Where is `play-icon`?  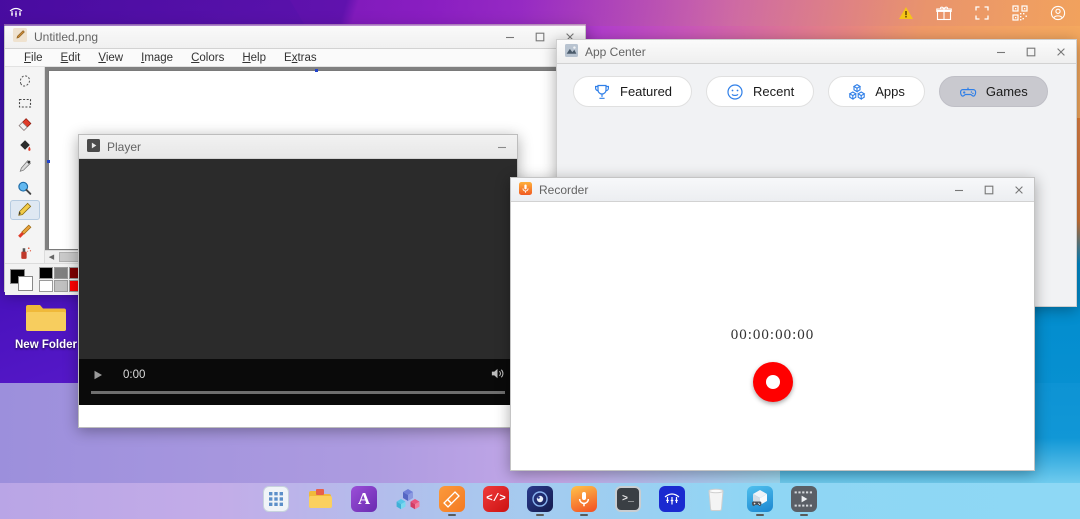 play-icon is located at coordinates (98, 375).